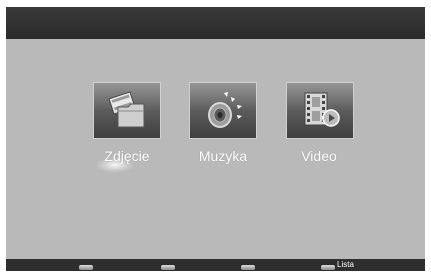 The width and height of the screenshot is (431, 273). Describe the element at coordinates (319, 156) in the screenshot. I see `video-label: Video` at that location.